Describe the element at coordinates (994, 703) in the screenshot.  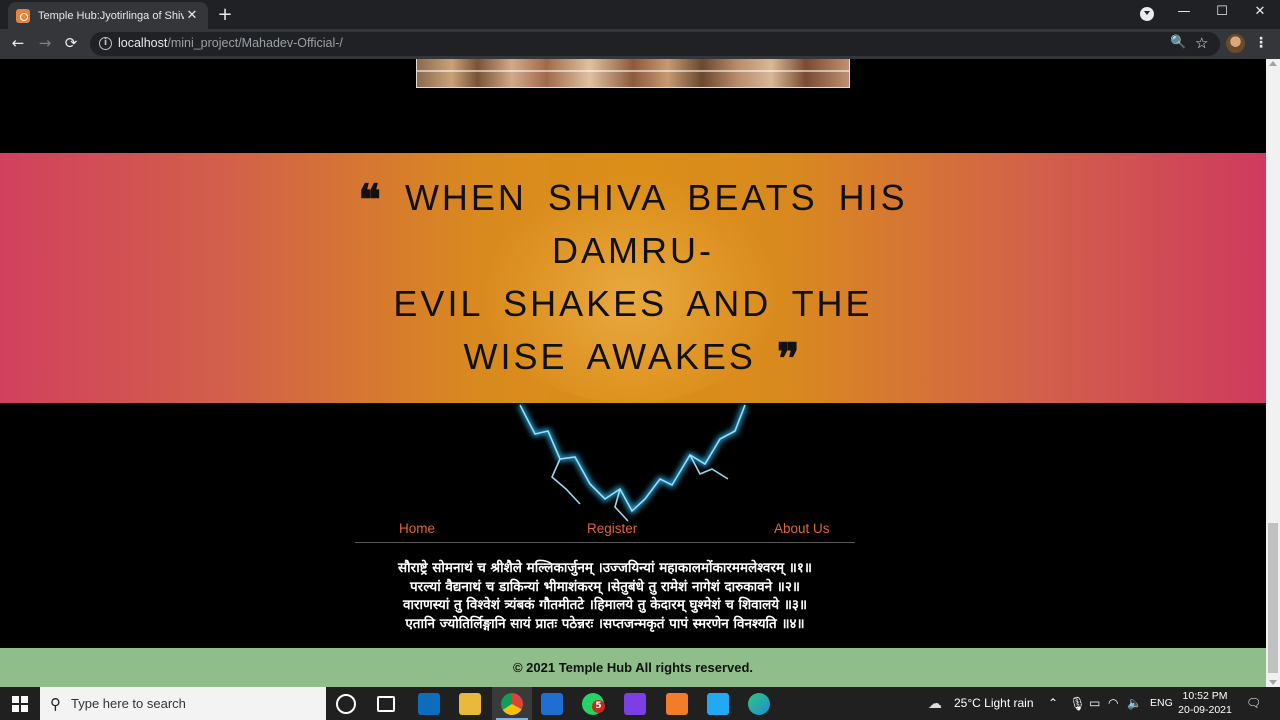
I see `weather-text: 25°C Light rain` at that location.